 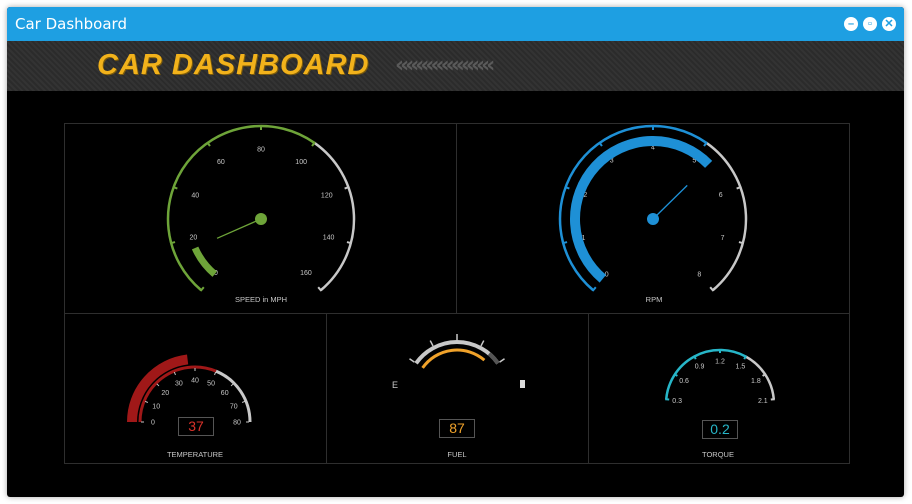 What do you see at coordinates (306, 273) in the screenshot?
I see `gauge-tick-label: 160` at bounding box center [306, 273].